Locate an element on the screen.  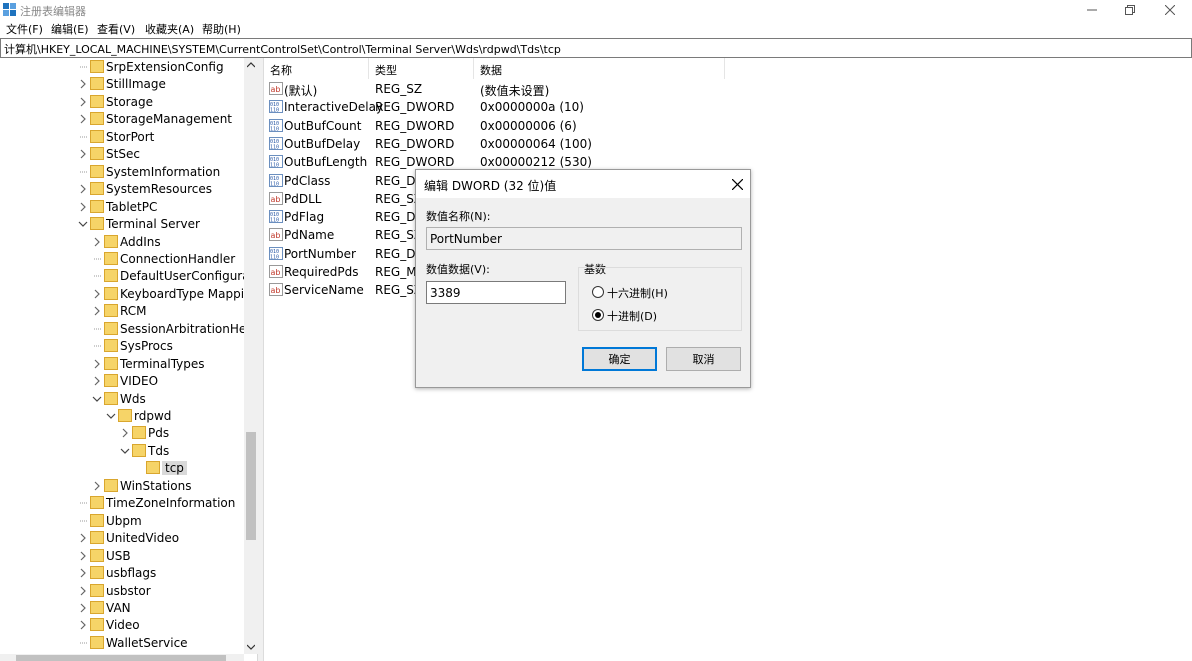
close-window-button is located at coordinates (1170, 9).